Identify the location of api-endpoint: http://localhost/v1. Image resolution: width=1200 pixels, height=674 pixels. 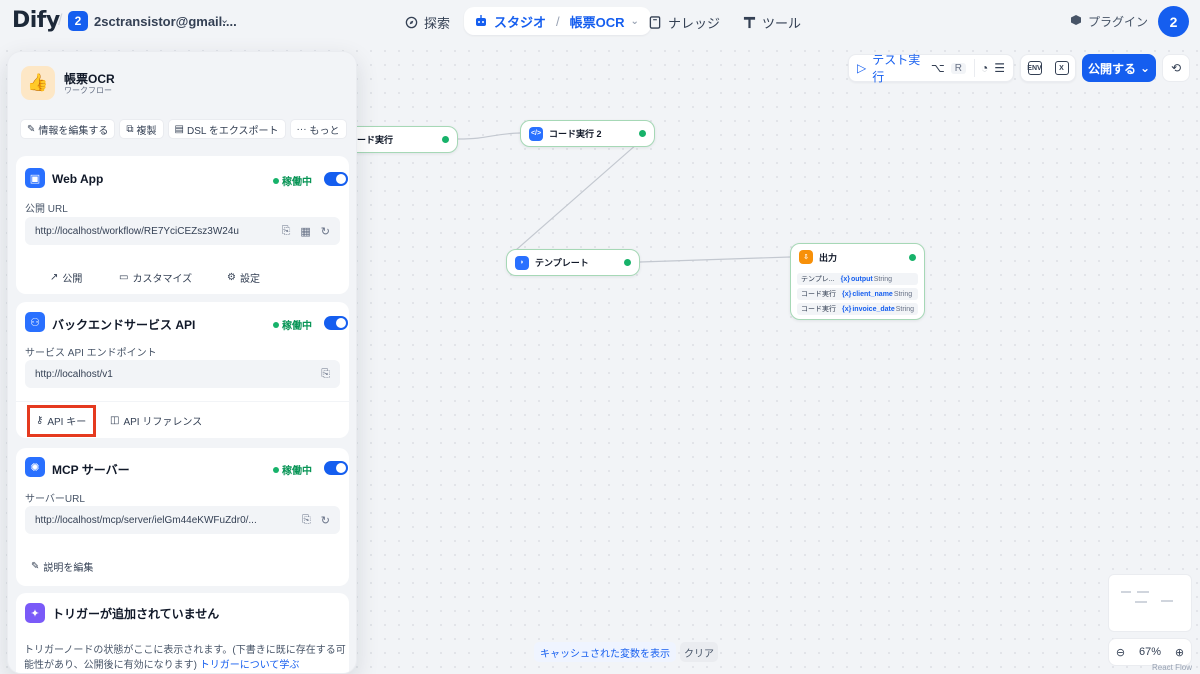
(178, 374).